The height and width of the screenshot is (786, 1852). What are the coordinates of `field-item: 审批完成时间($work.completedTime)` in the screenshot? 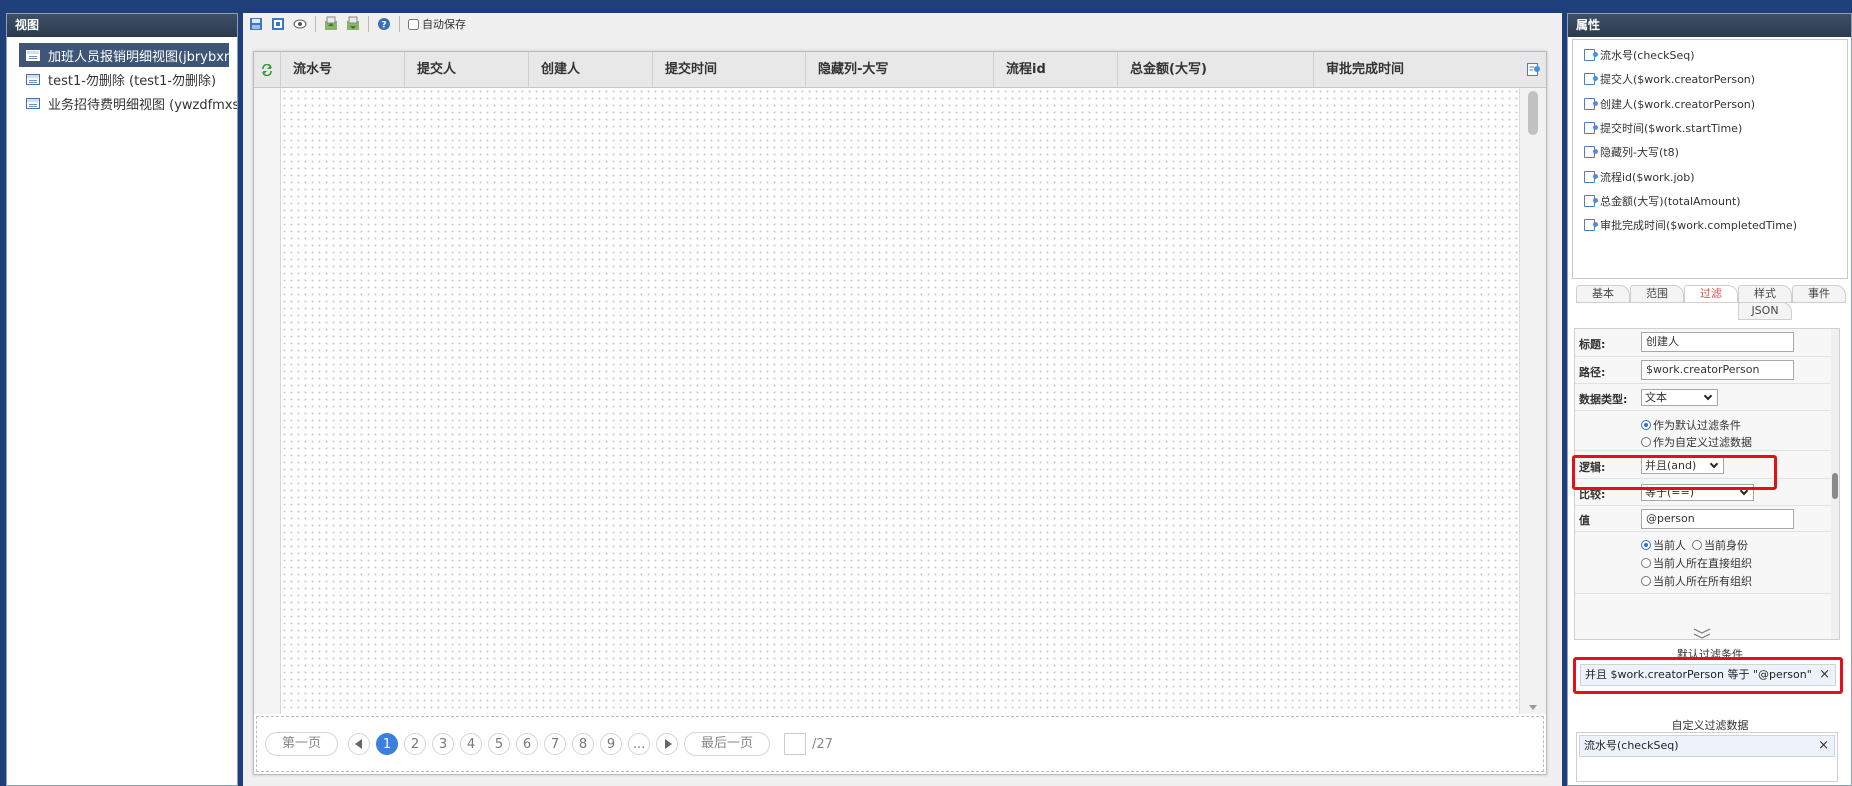 It's located at (1710, 225).